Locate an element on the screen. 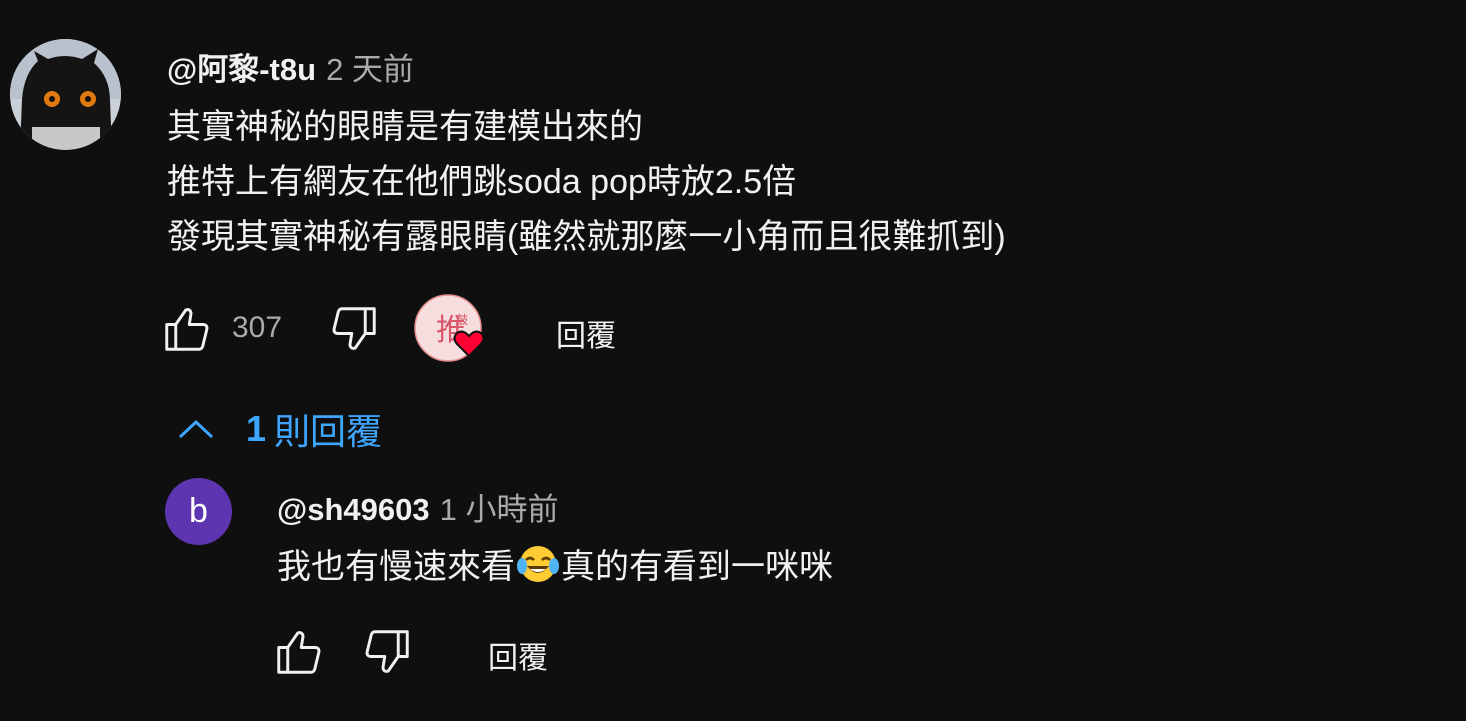 The image size is (1466, 721). commenter-avatar is located at coordinates (65, 94).